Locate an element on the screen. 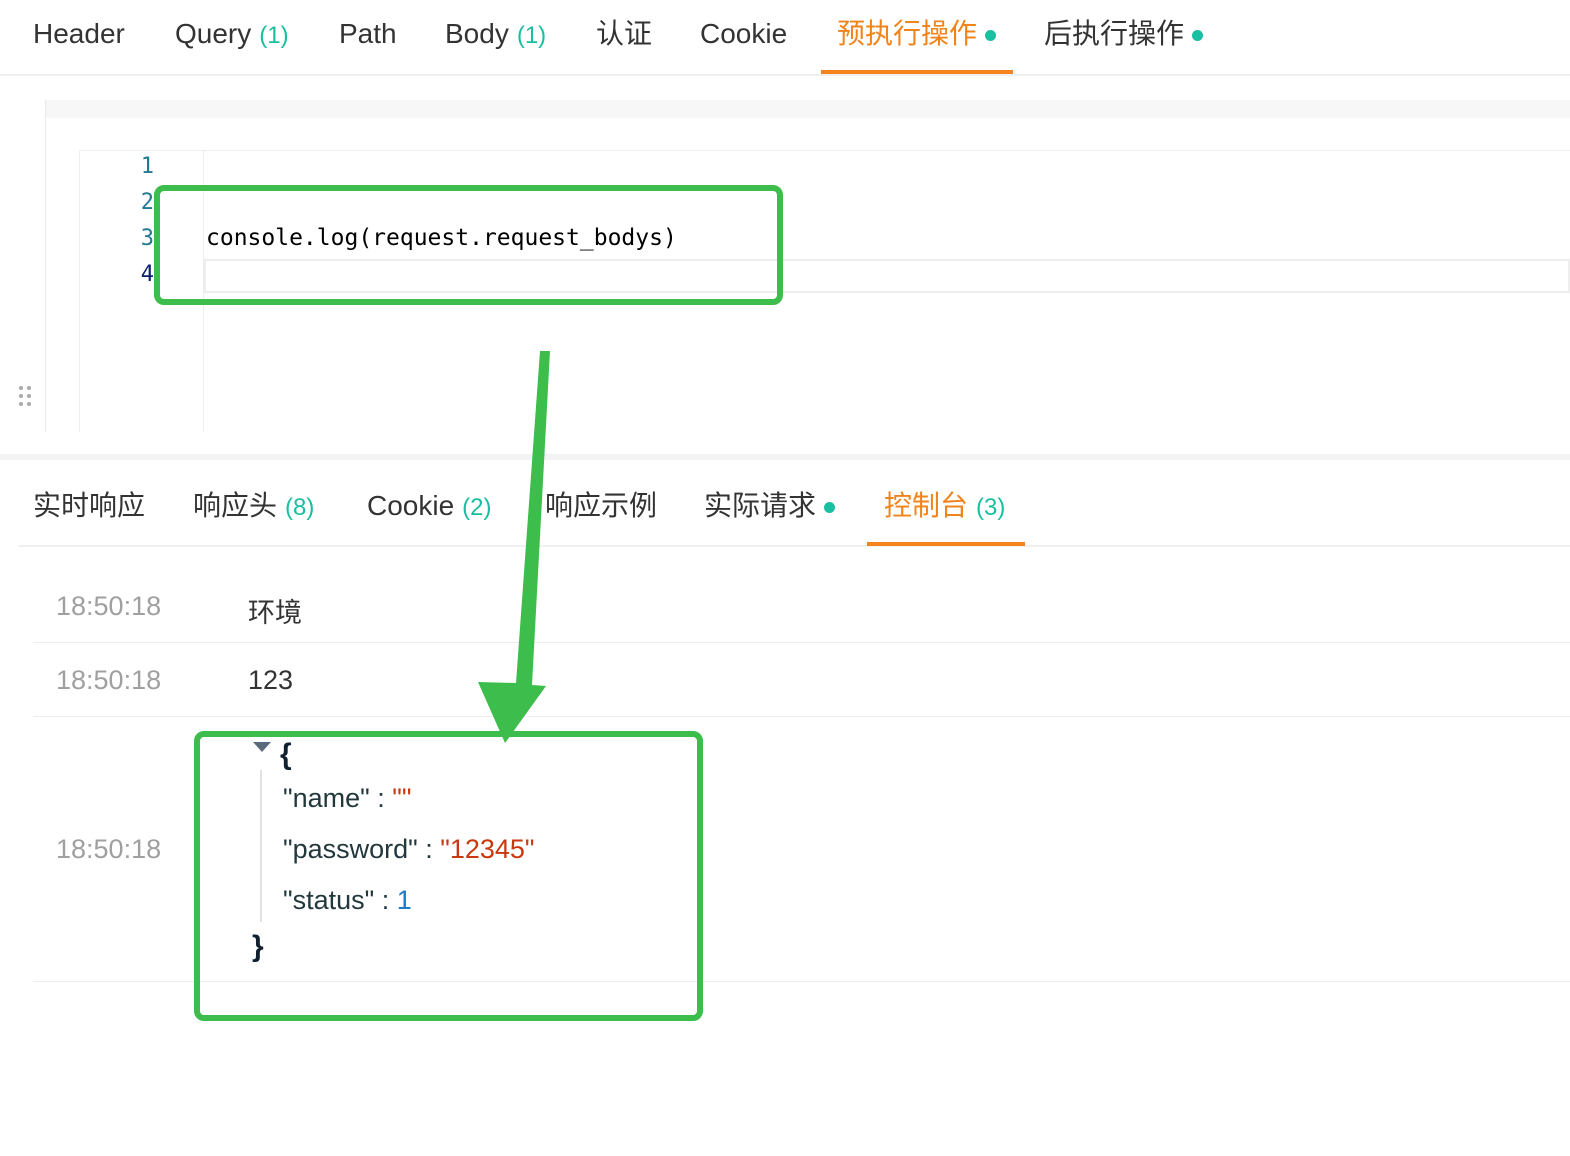  tab-query: Query (1) is located at coordinates (232, 35).